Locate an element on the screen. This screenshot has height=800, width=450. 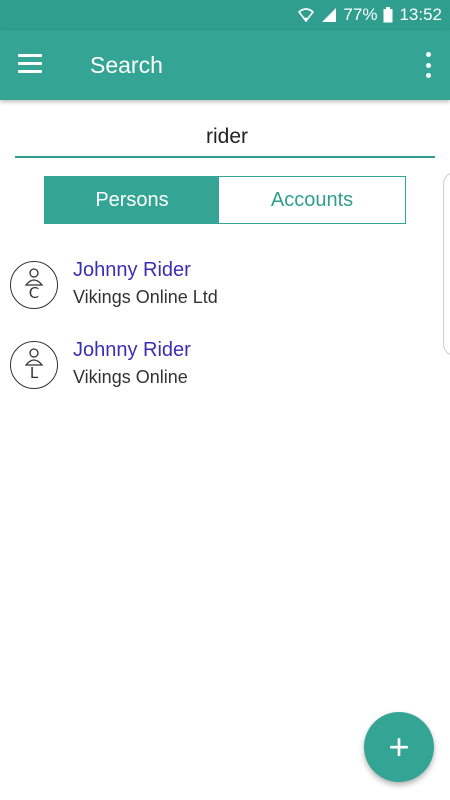
avatar-letter: C is located at coordinates (34, 293).